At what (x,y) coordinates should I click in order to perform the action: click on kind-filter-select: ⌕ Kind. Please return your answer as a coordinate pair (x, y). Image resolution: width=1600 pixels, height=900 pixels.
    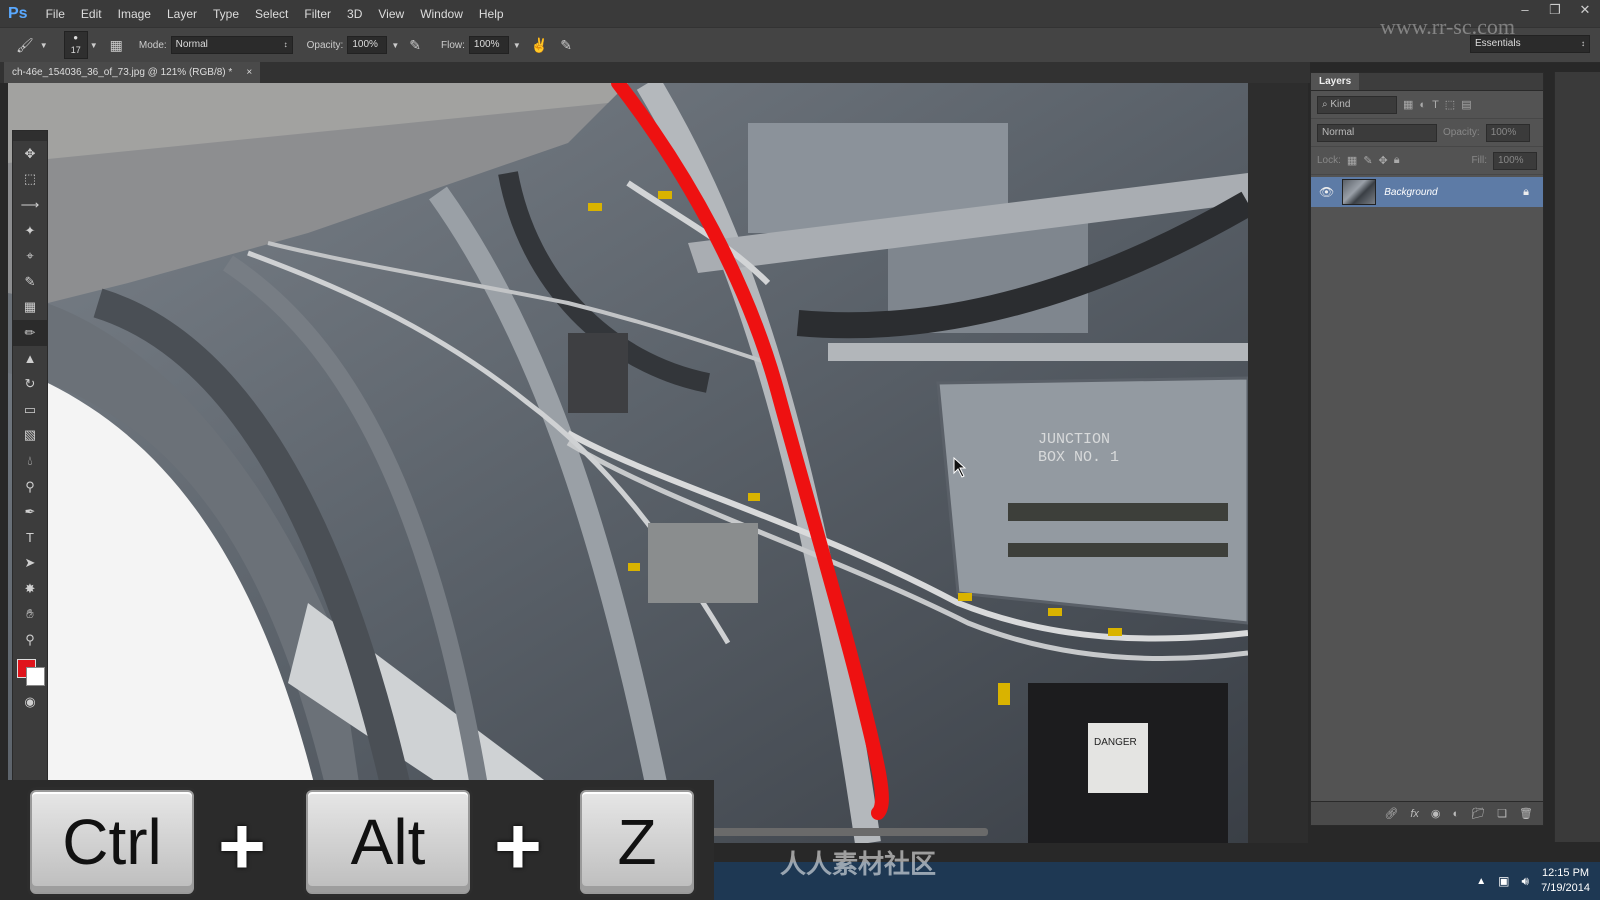
    Looking at the image, I should click on (1357, 104).